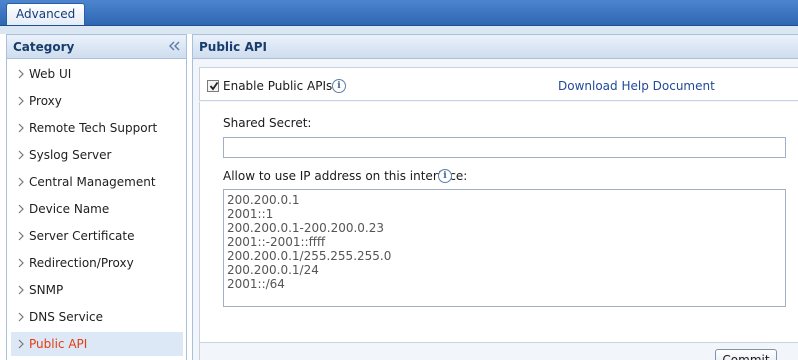 This screenshot has height=360, width=798. What do you see at coordinates (50, 74) in the screenshot?
I see `sidebar-item-label: Web UI` at bounding box center [50, 74].